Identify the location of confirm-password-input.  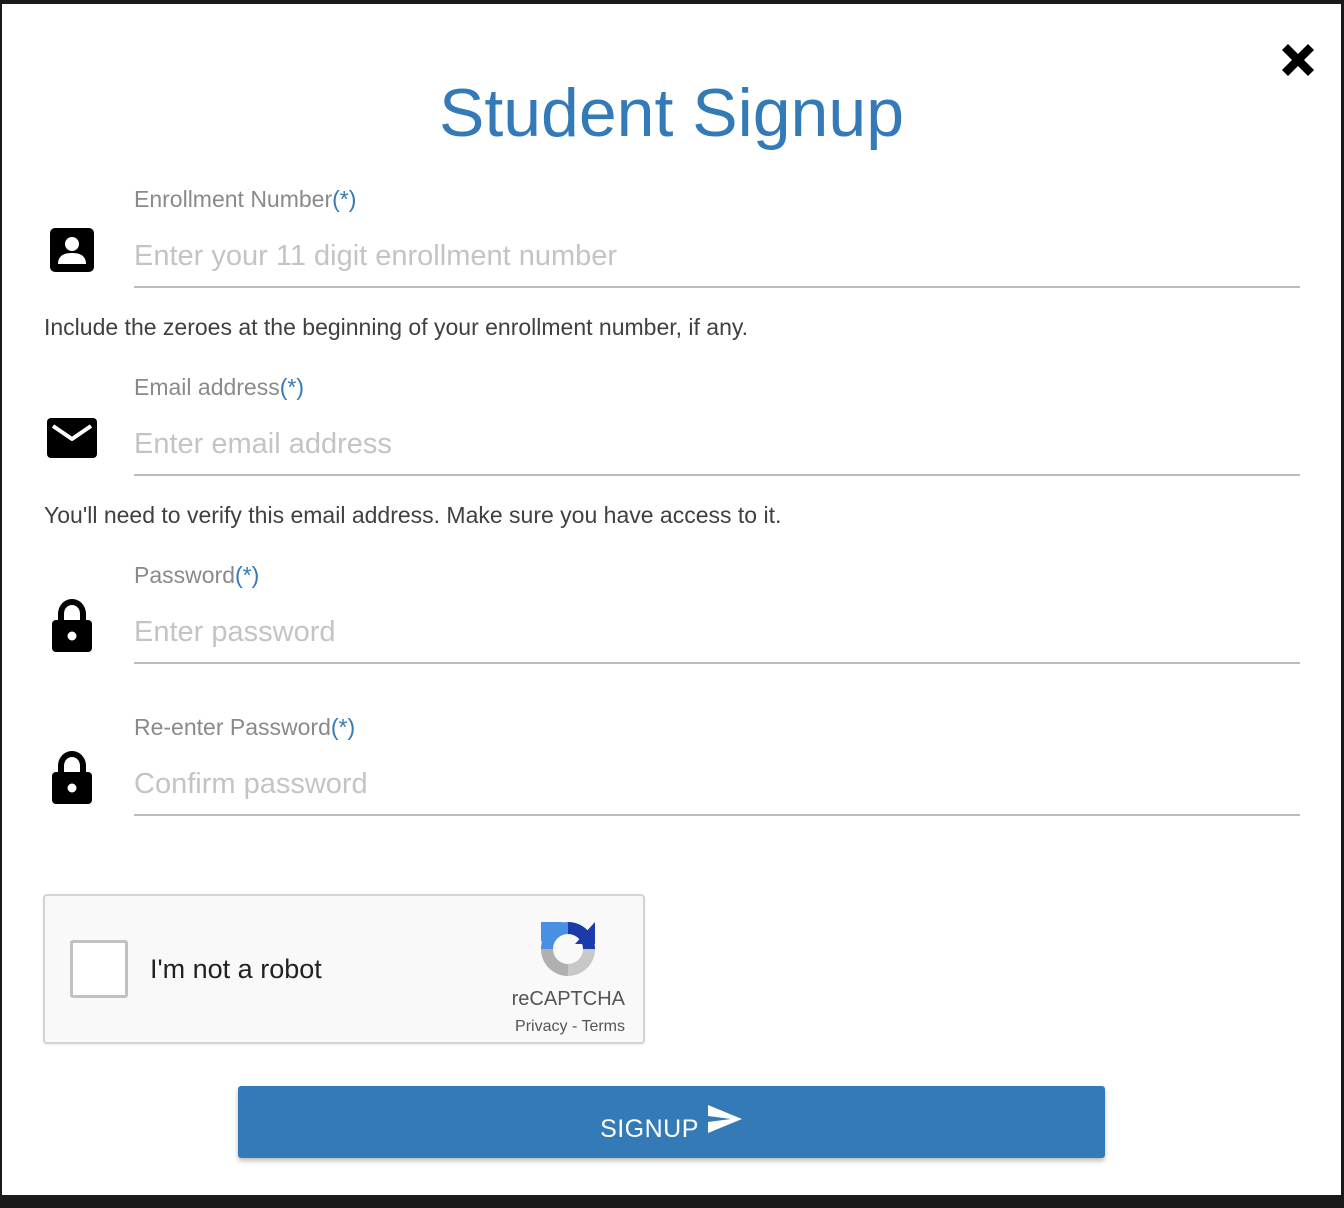
(717, 785).